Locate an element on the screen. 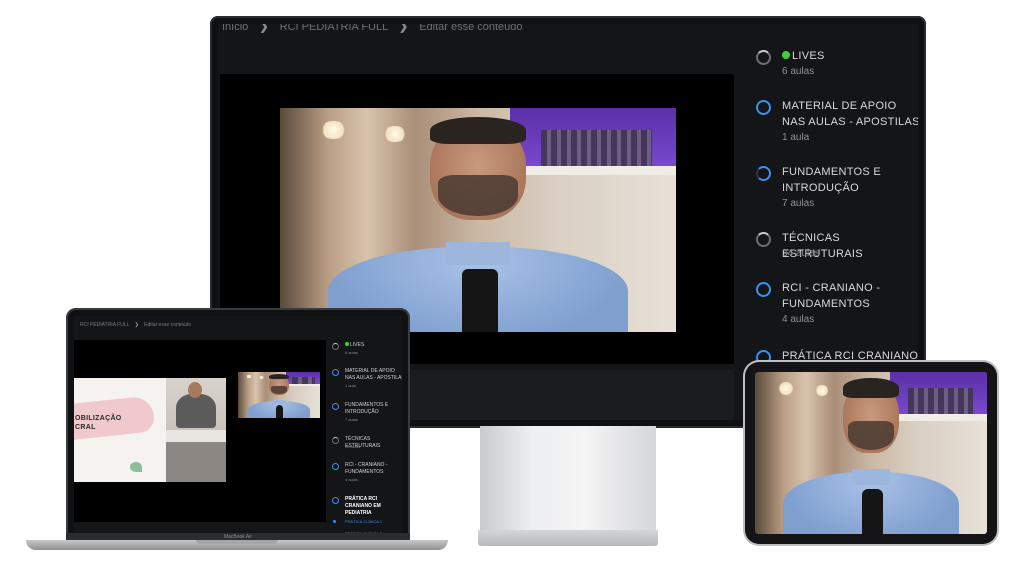 This screenshot has width=1024, height=569. slide-text: CRAL is located at coordinates (85, 427).